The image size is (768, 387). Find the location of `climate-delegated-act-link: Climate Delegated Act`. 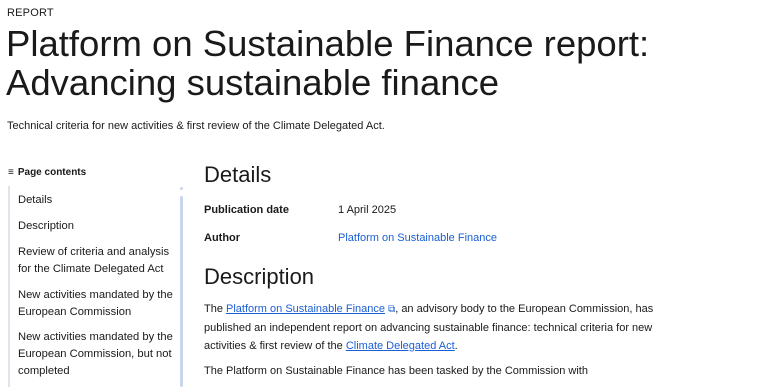

climate-delegated-act-link: Climate Delegated Act is located at coordinates (400, 346).